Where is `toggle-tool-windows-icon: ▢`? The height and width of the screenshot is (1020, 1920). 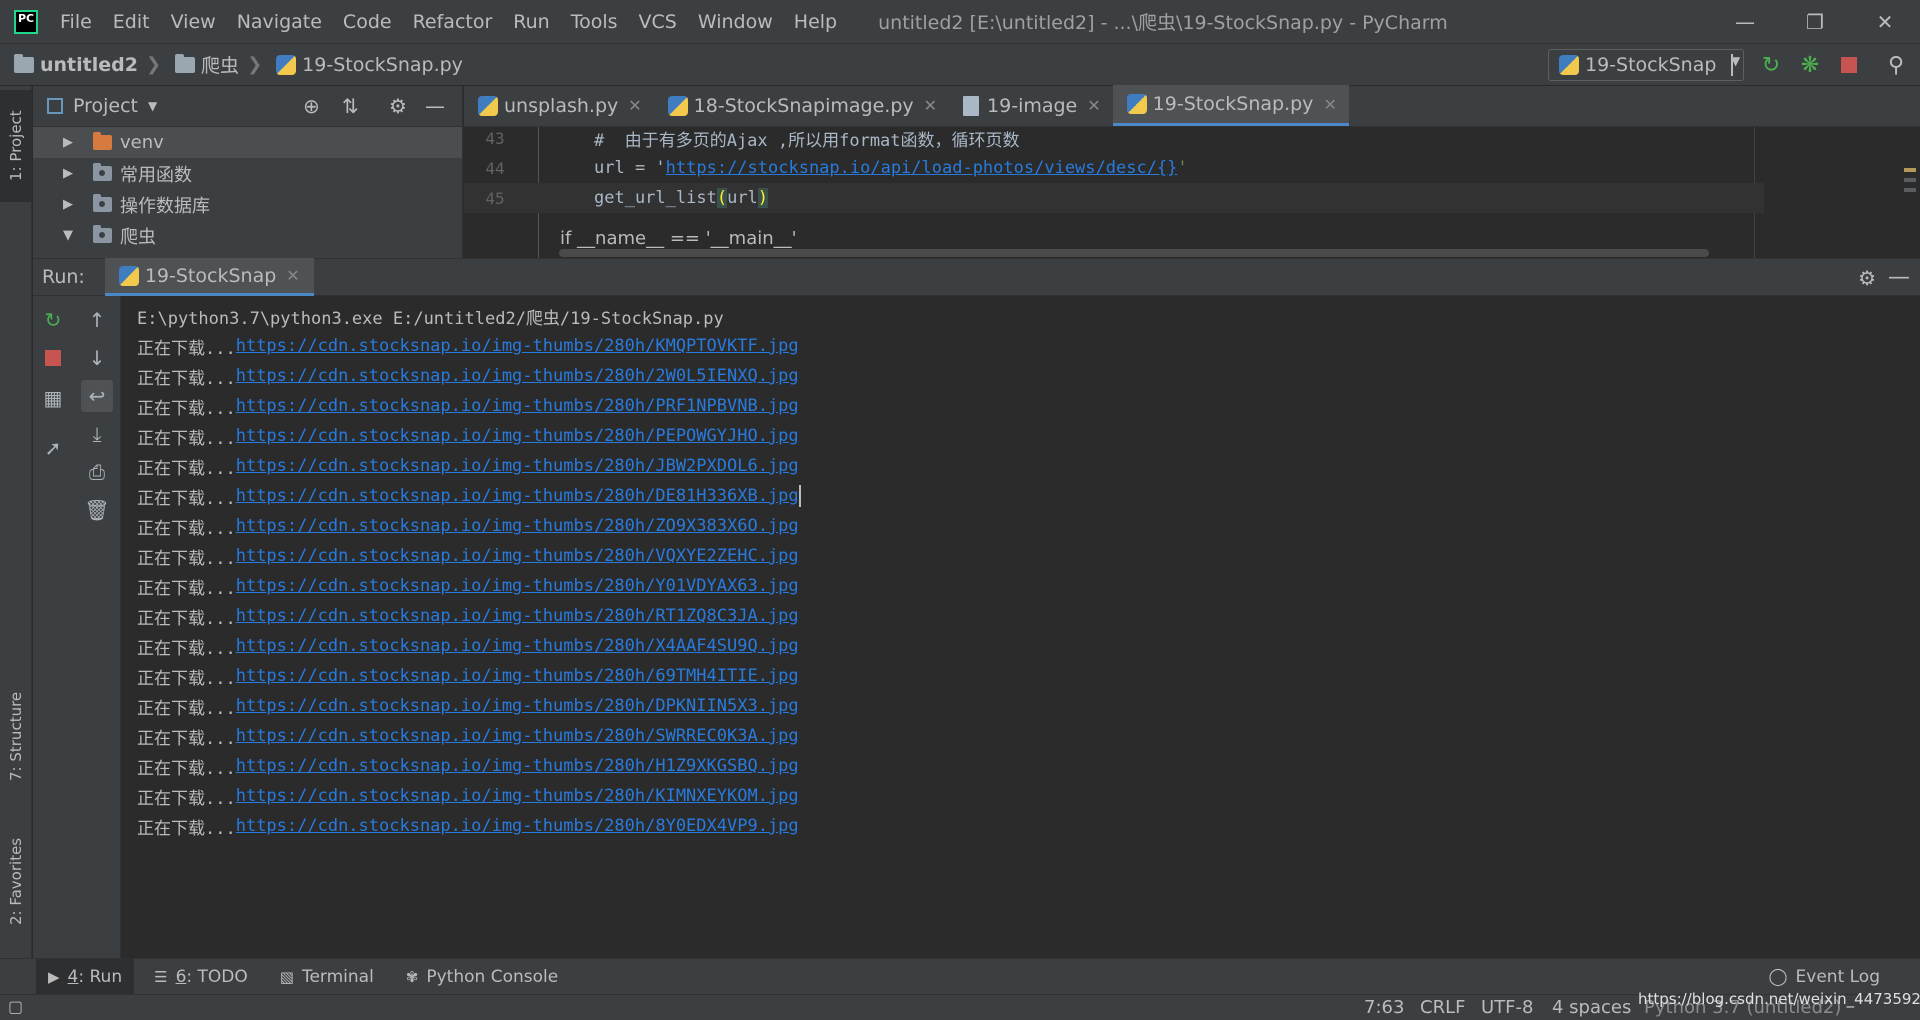 toggle-tool-windows-icon: ▢ is located at coordinates (15, 1006).